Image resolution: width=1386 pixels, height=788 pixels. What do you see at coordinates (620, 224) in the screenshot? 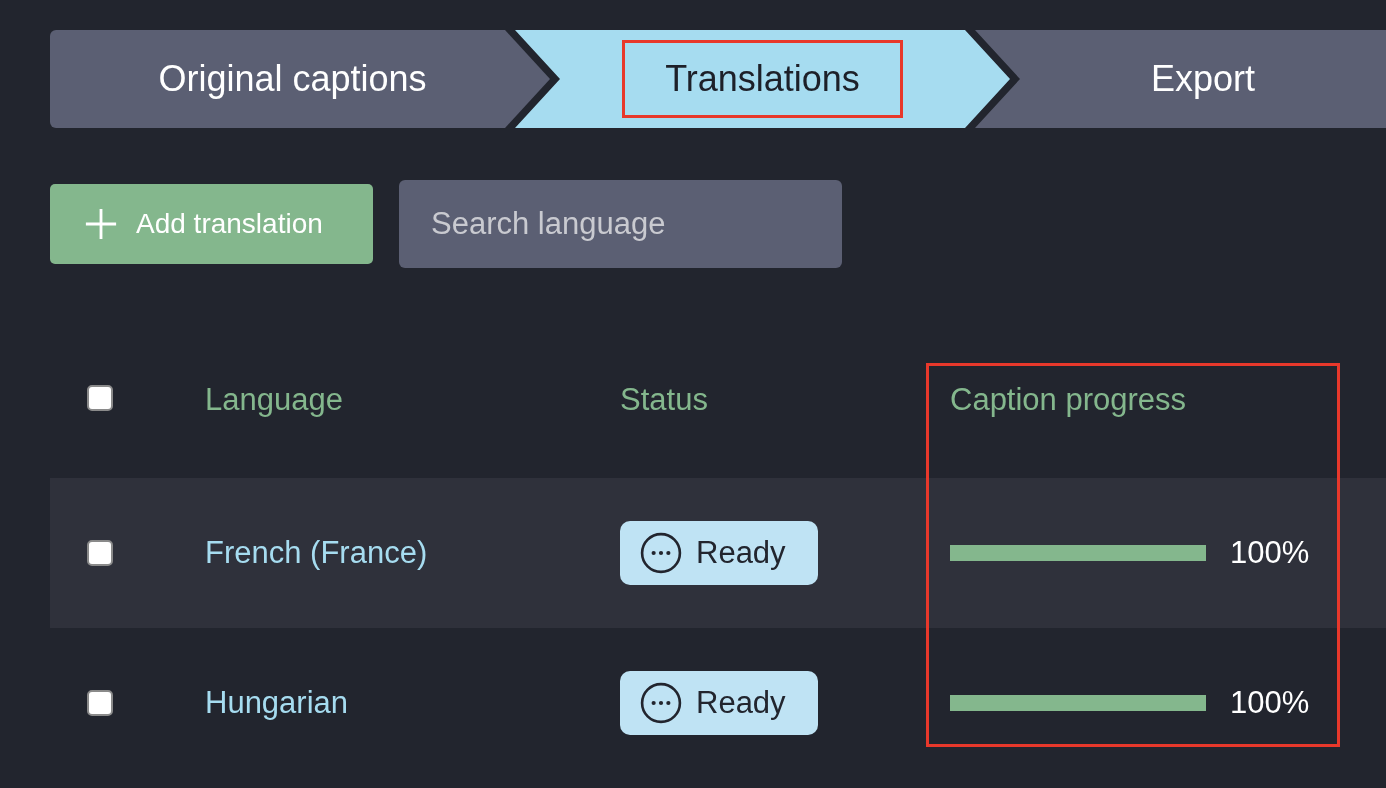
I see `search-field: Search language` at bounding box center [620, 224].